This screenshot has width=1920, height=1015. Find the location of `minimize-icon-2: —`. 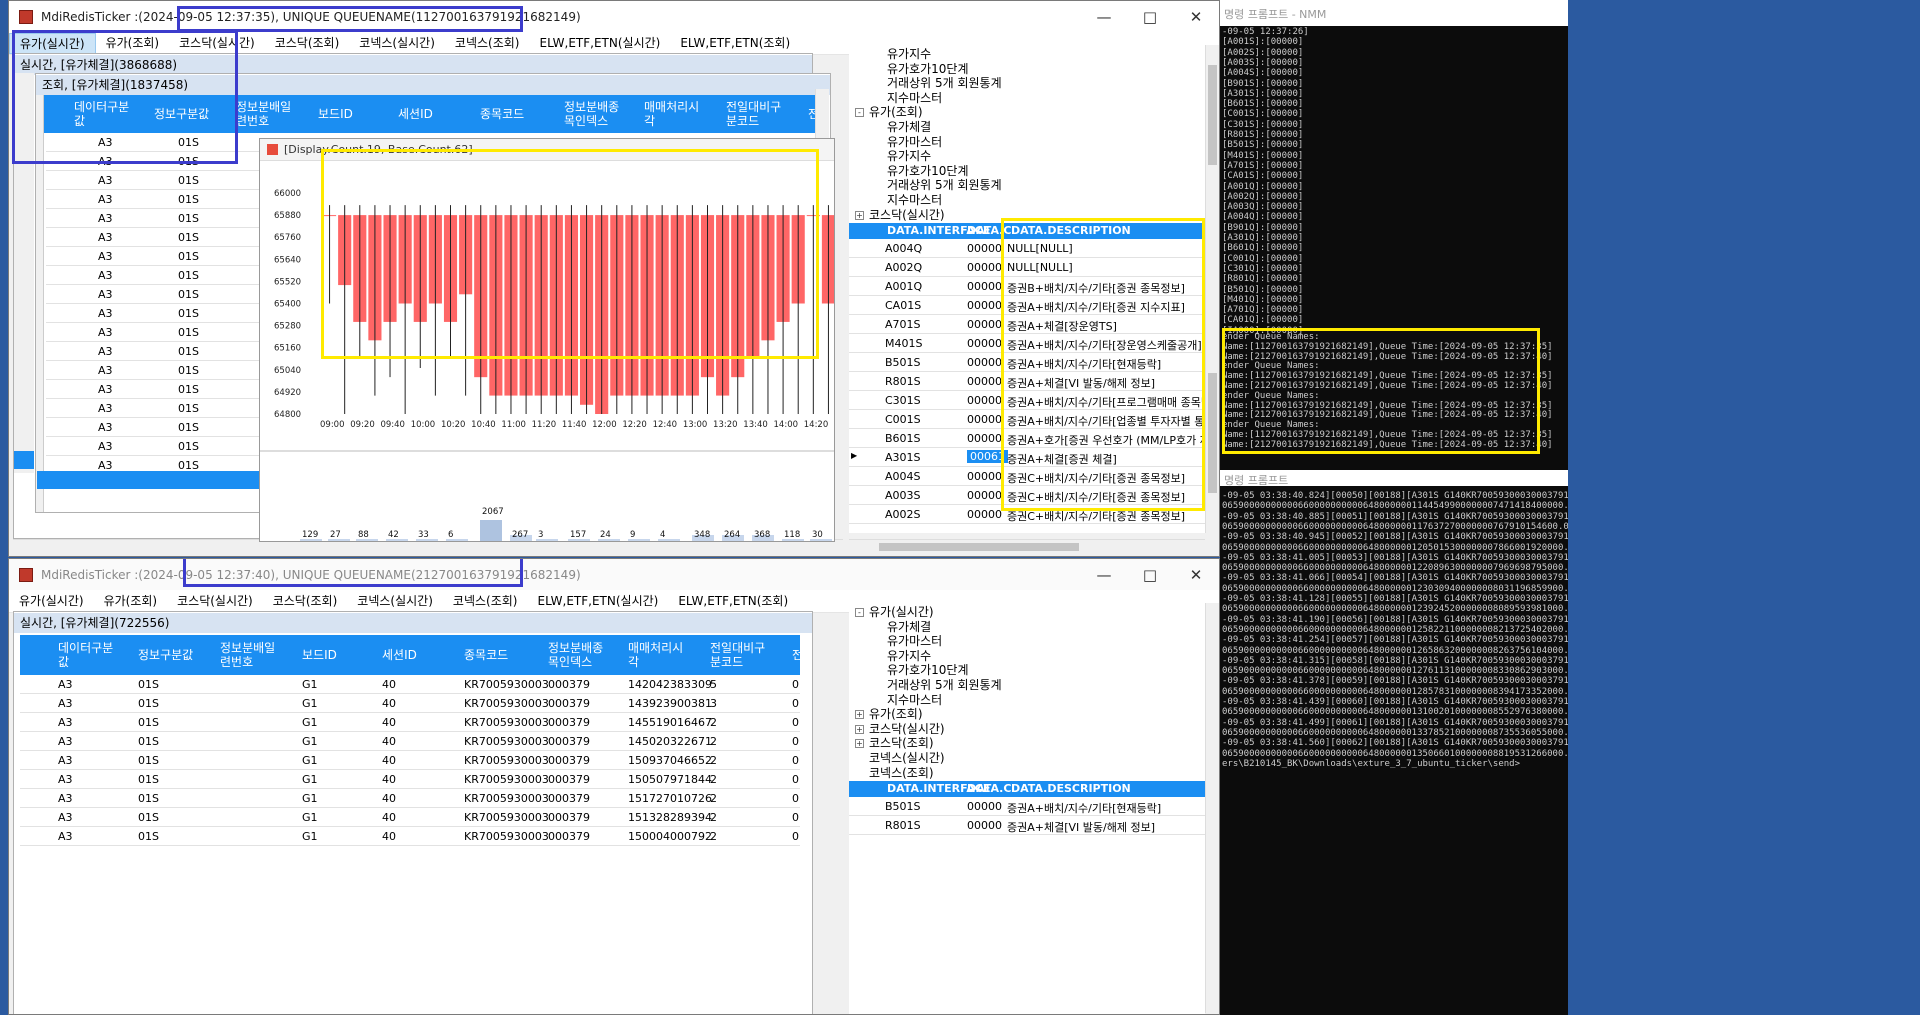

minimize-icon-2: — is located at coordinates (1104, 574).